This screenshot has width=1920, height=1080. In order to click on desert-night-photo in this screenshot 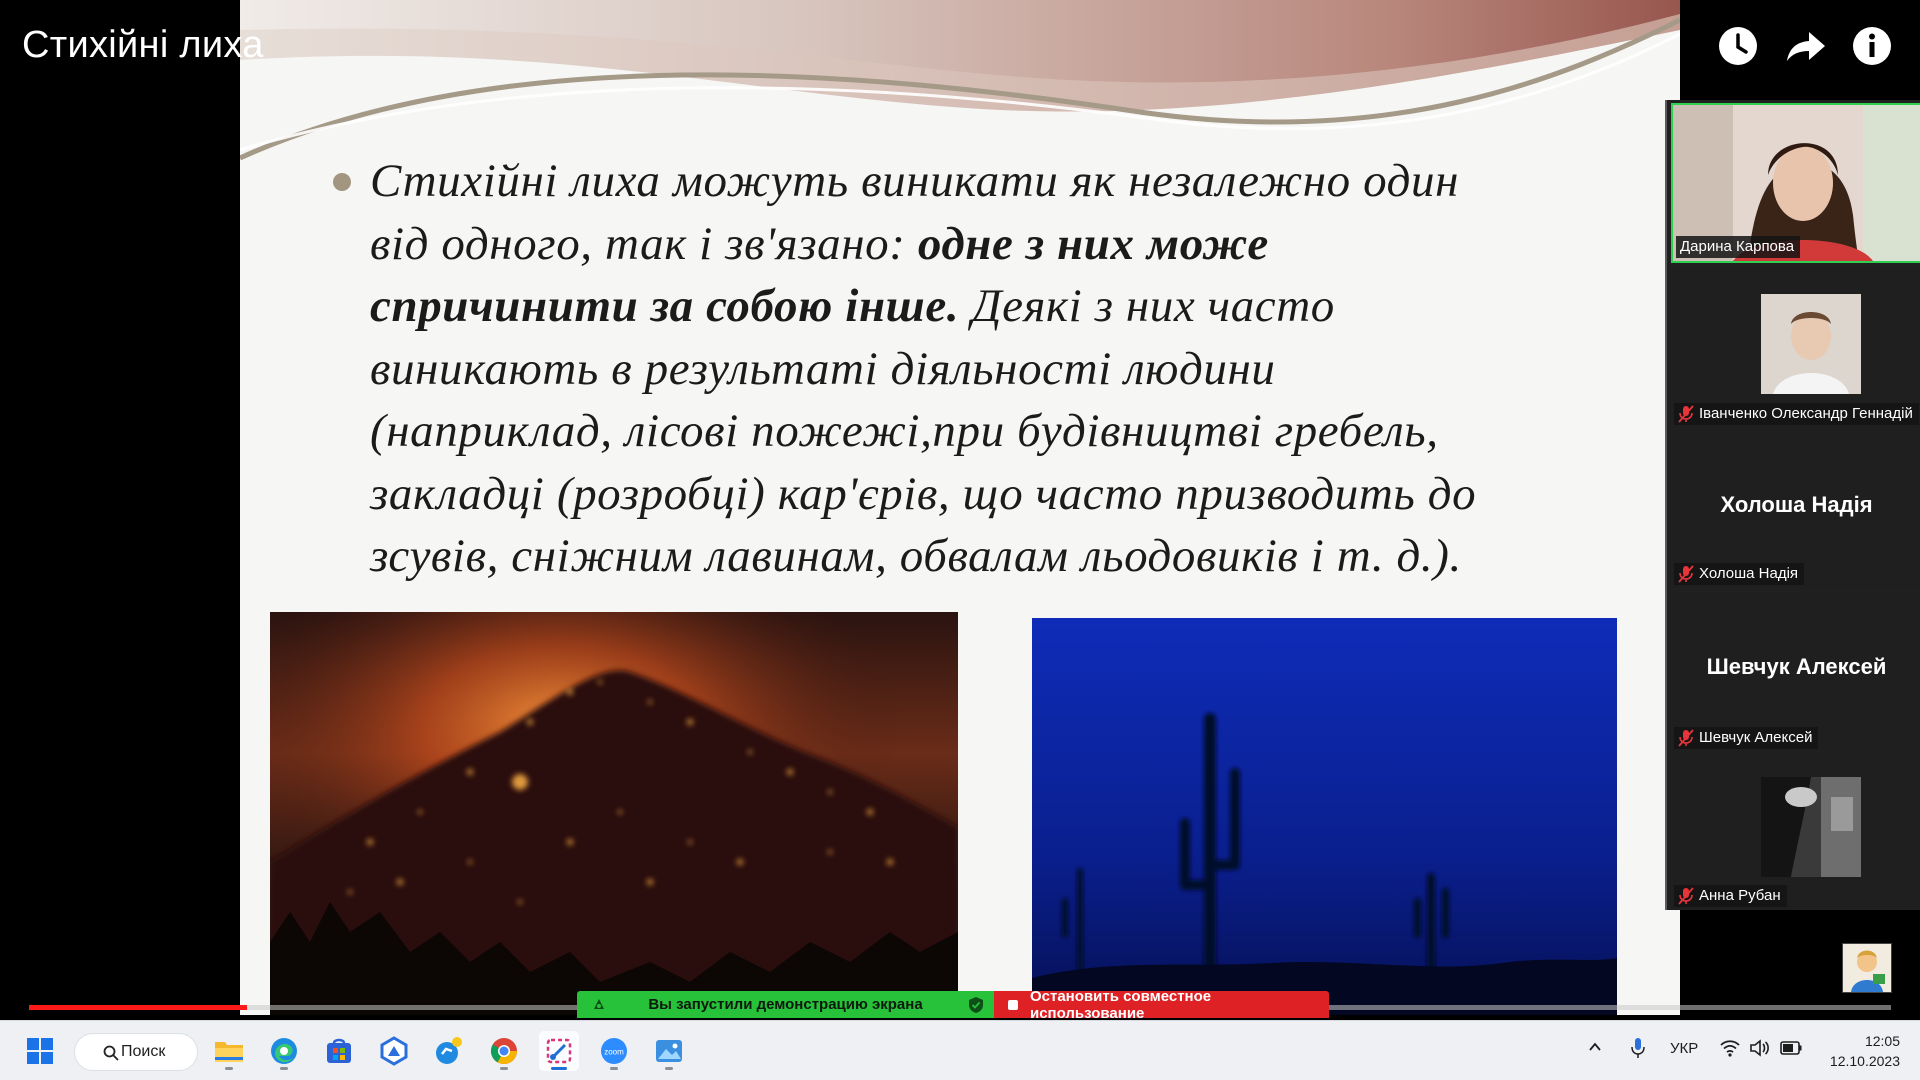, I will do `click(1324, 816)`.